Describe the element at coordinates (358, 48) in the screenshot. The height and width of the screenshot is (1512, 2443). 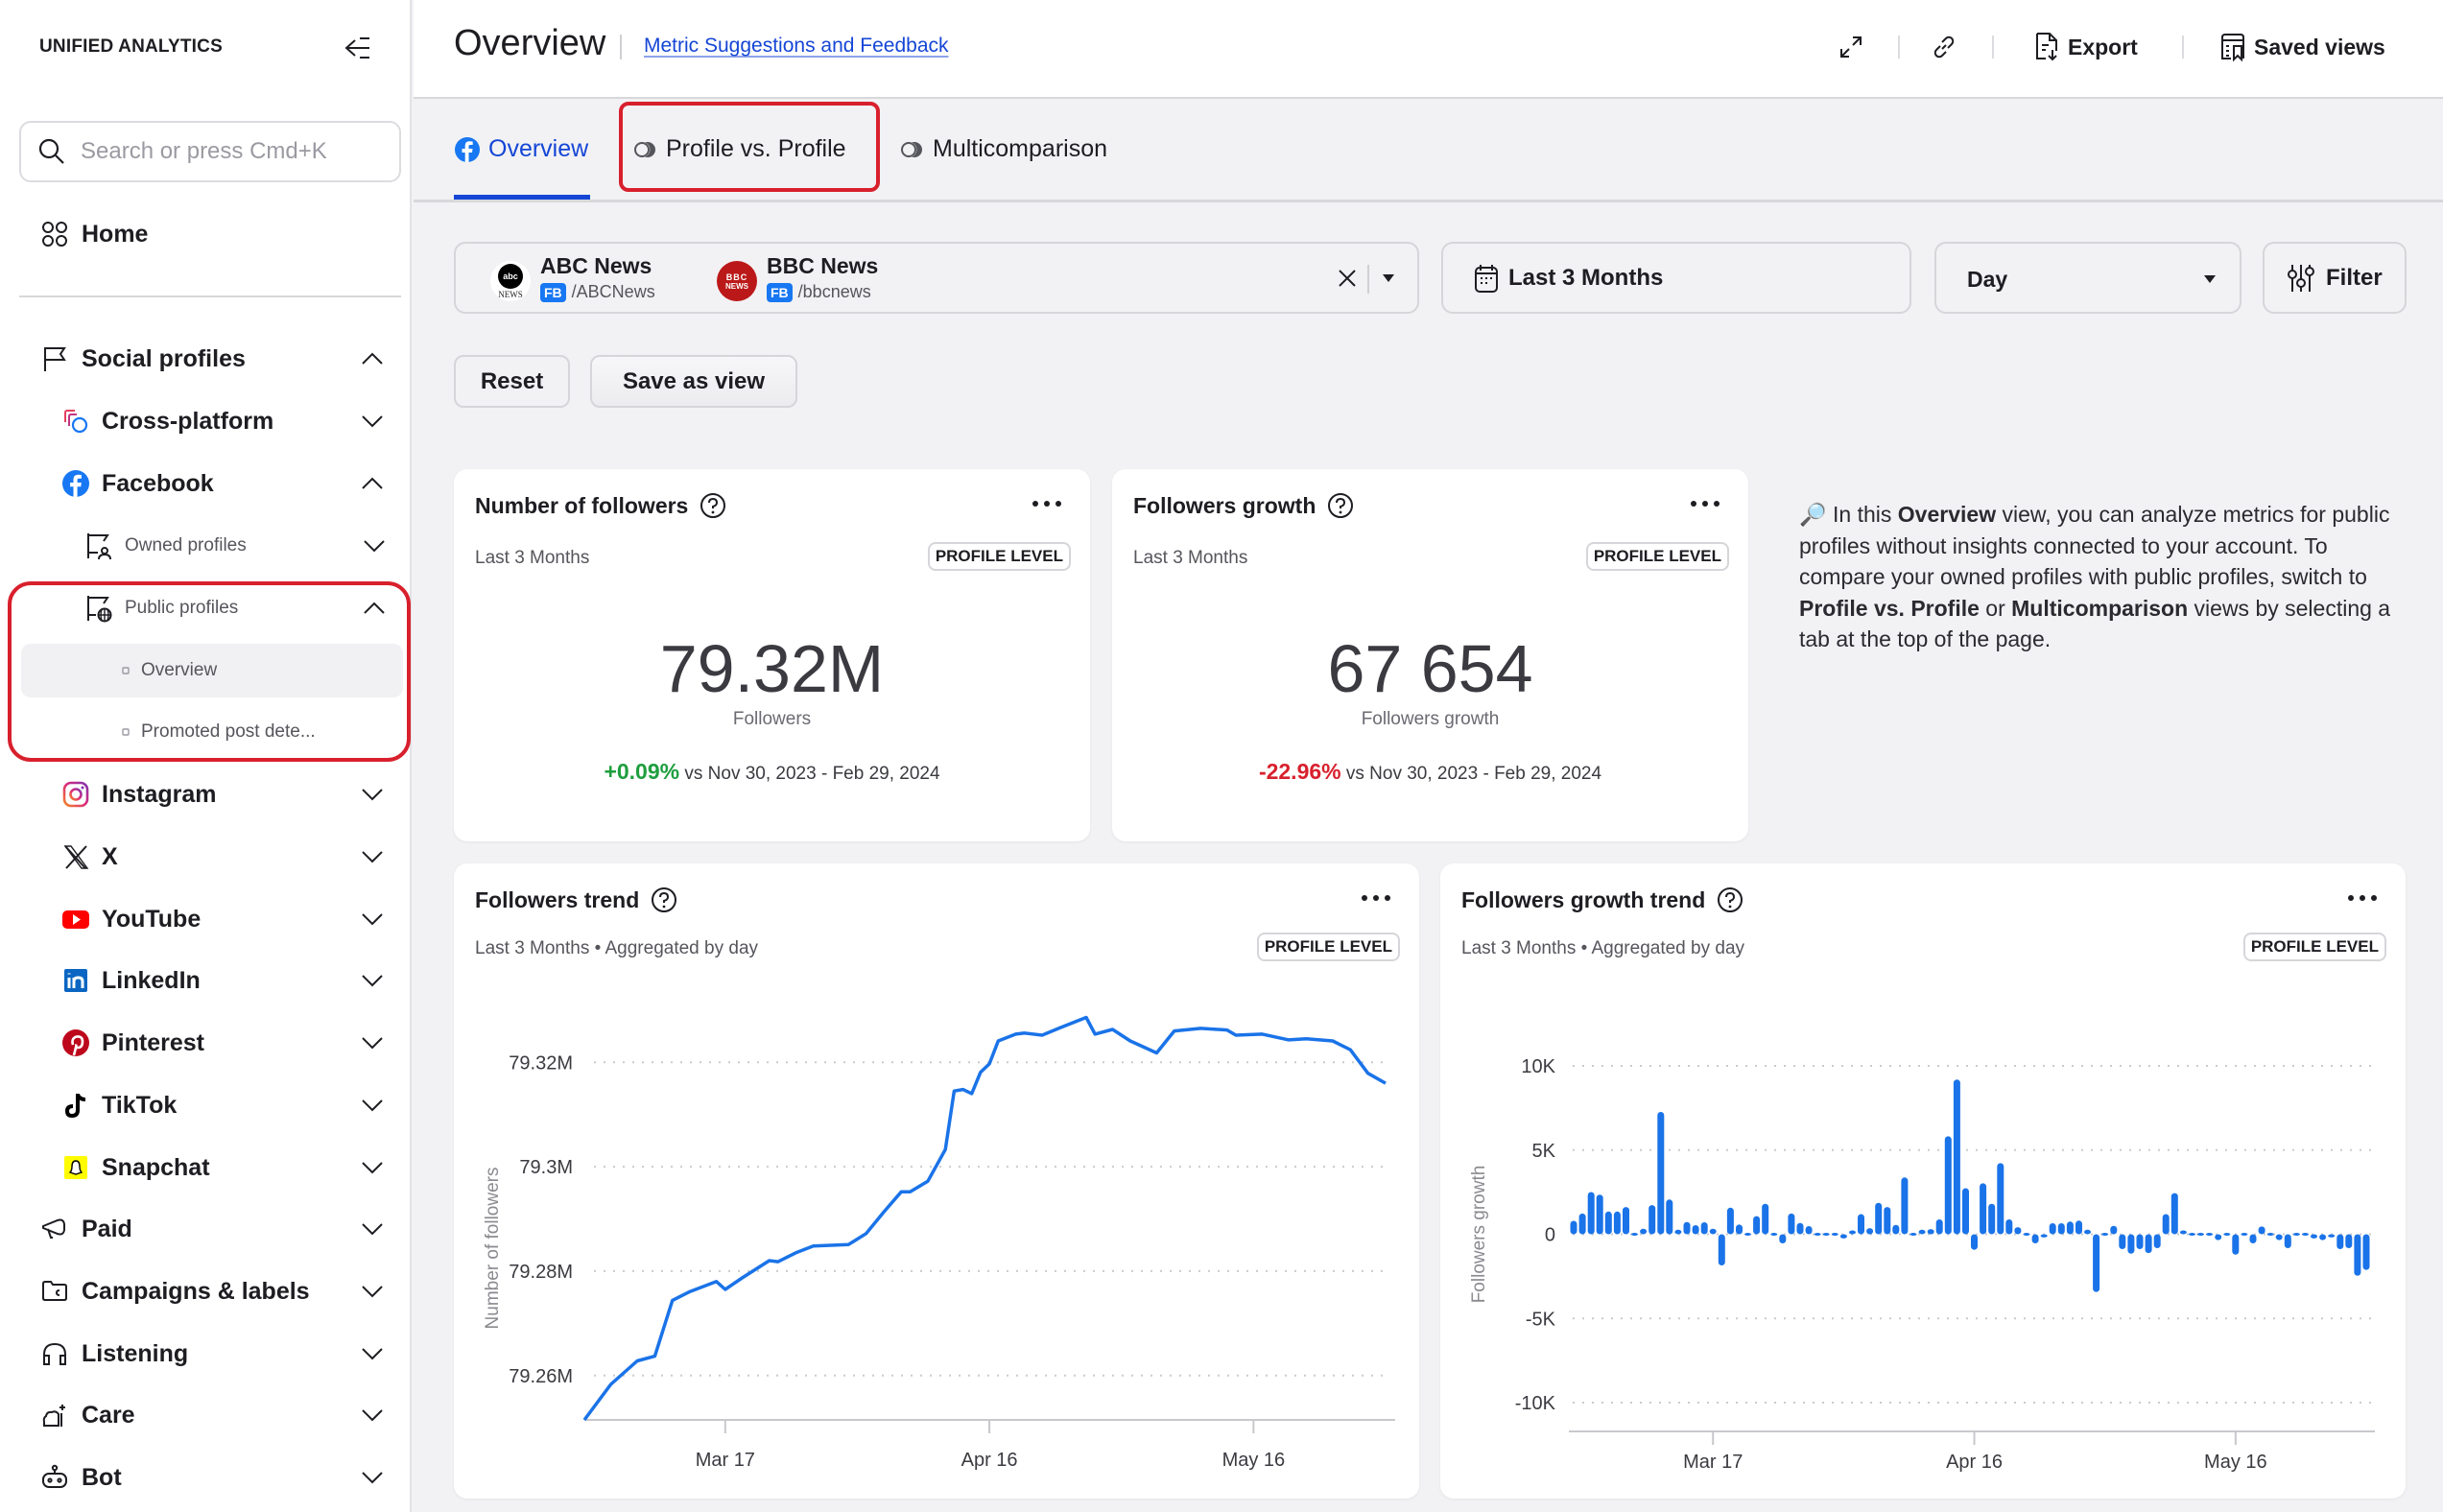
I see `collapse-sidebar-icon` at that location.